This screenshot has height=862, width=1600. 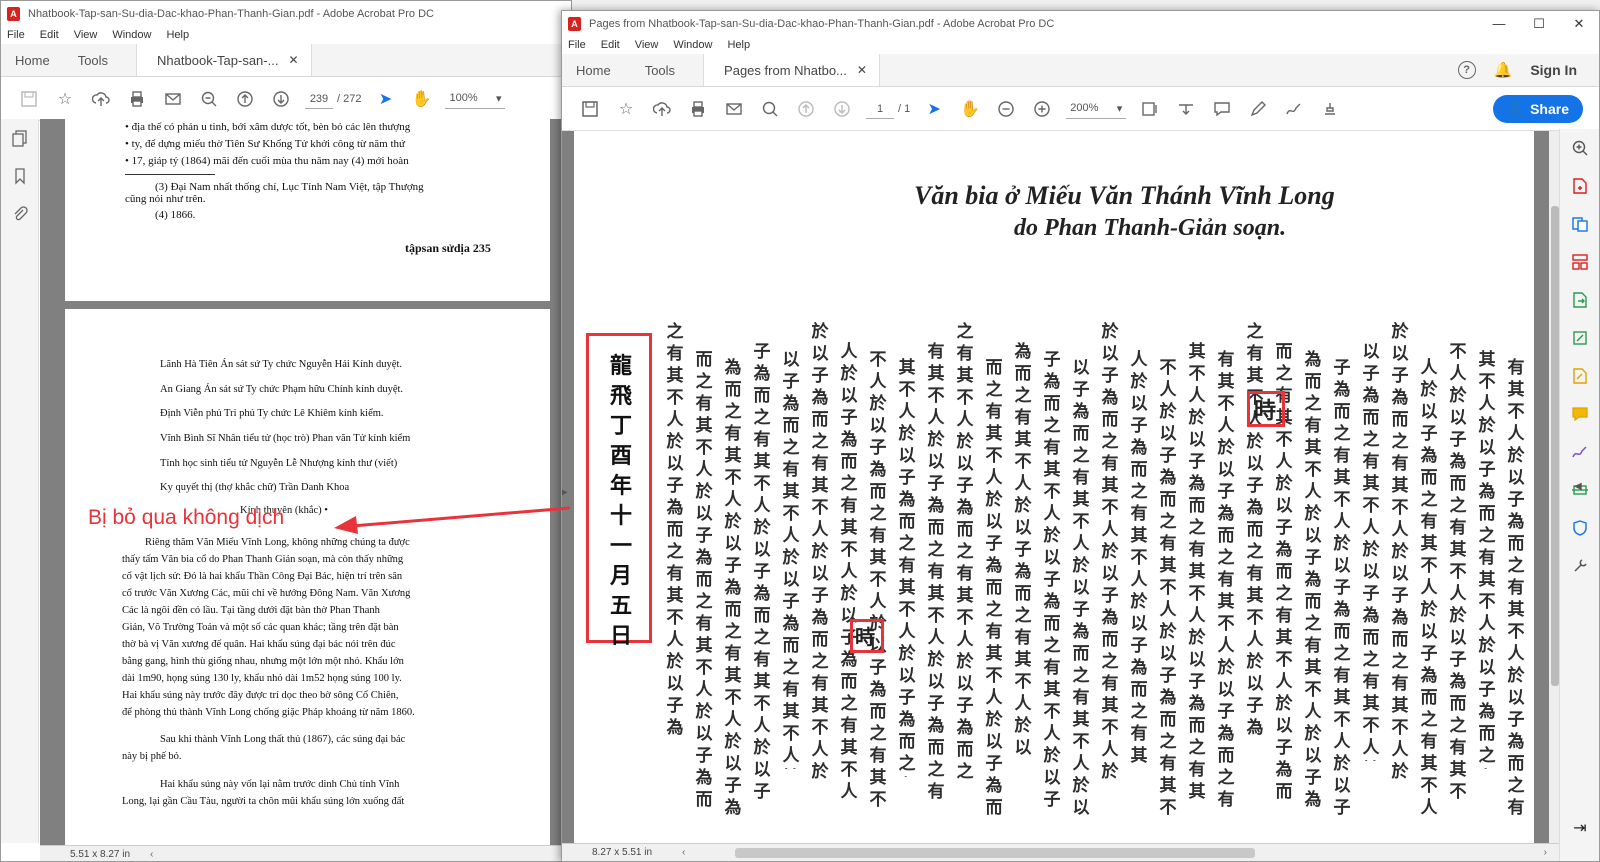 What do you see at coordinates (1226, 580) in the screenshot?
I see `calligraphy-column: 有其不人於以子為而之有其不人於以子為而之有` at bounding box center [1226, 580].